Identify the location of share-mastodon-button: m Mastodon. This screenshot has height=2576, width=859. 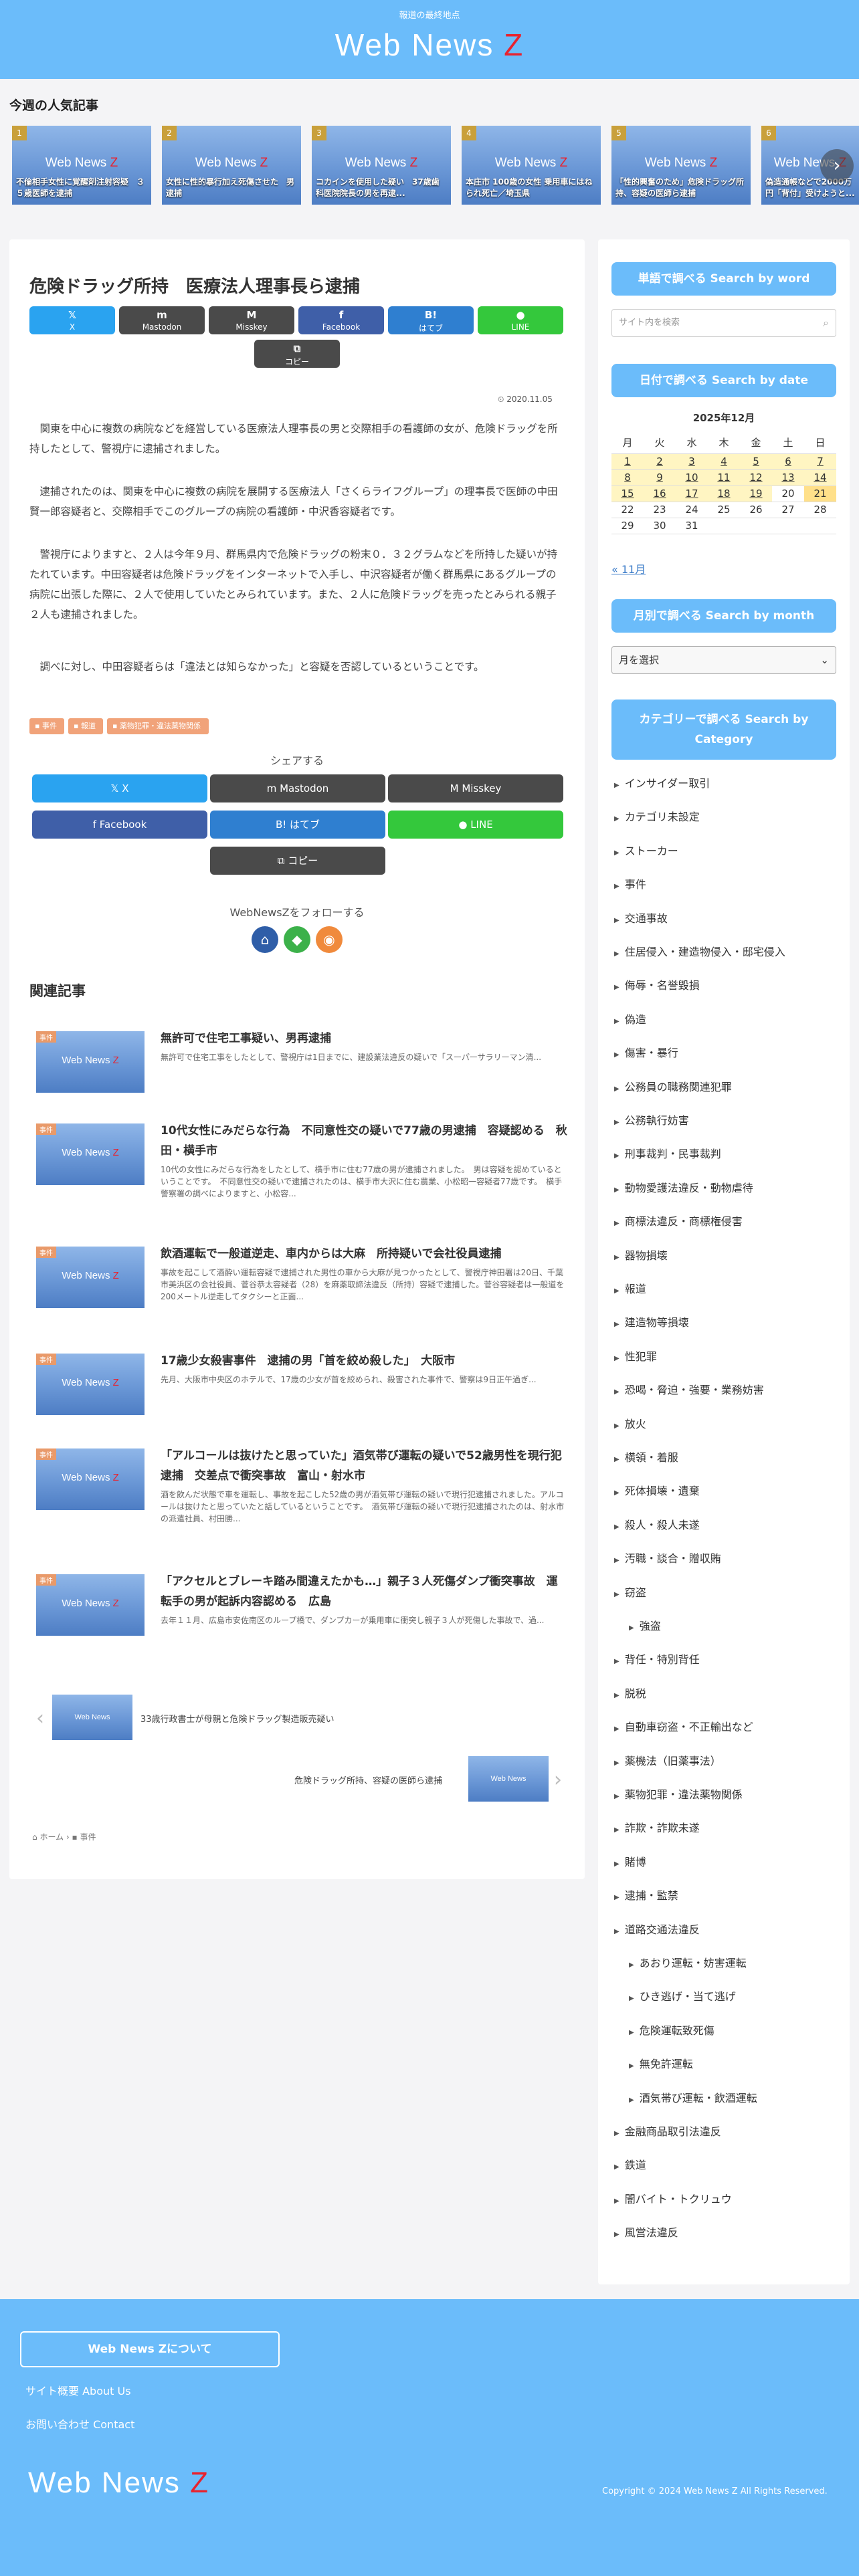
(162, 320).